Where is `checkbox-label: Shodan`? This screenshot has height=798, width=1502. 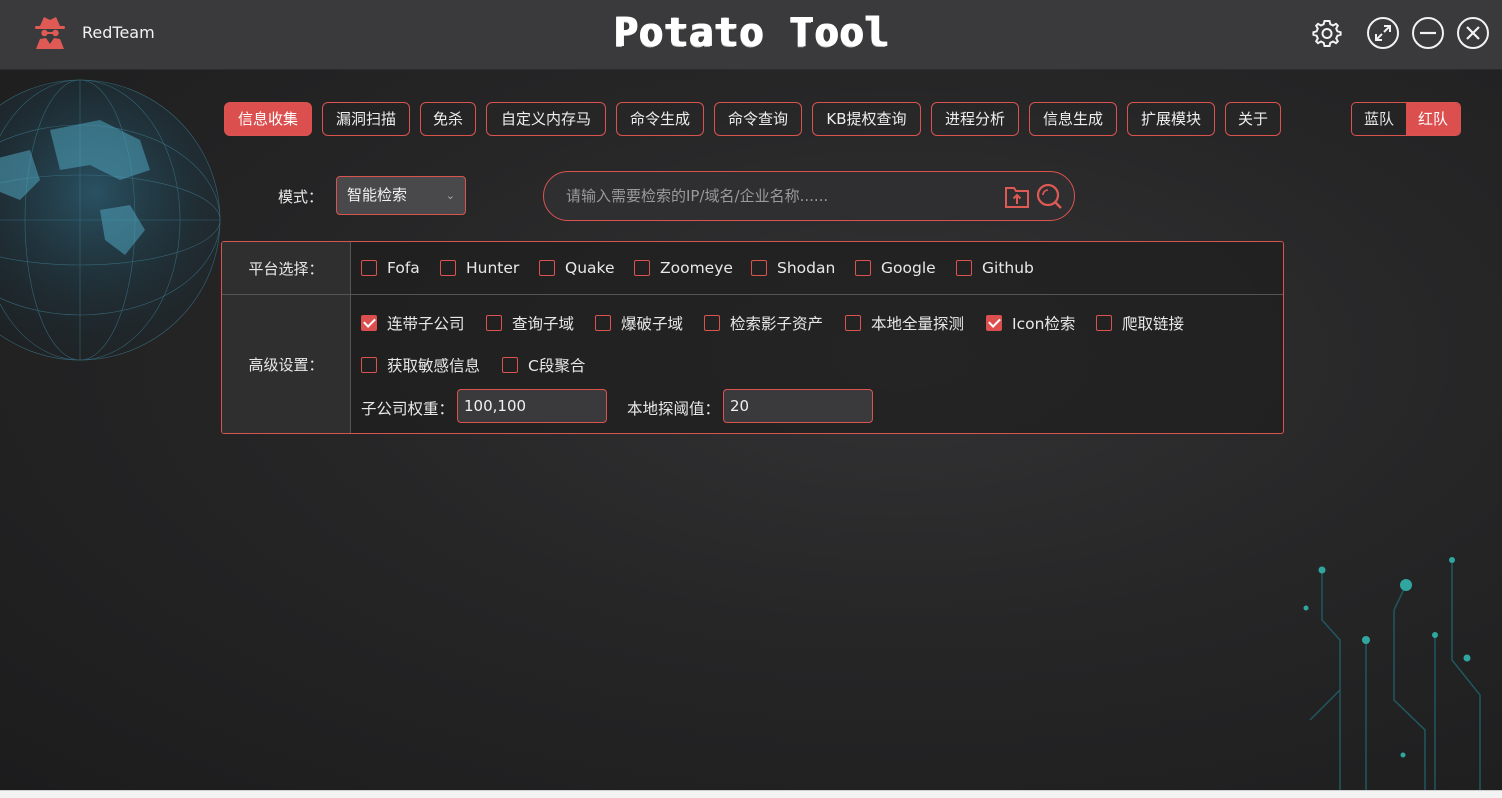
checkbox-label: Shodan is located at coordinates (806, 268).